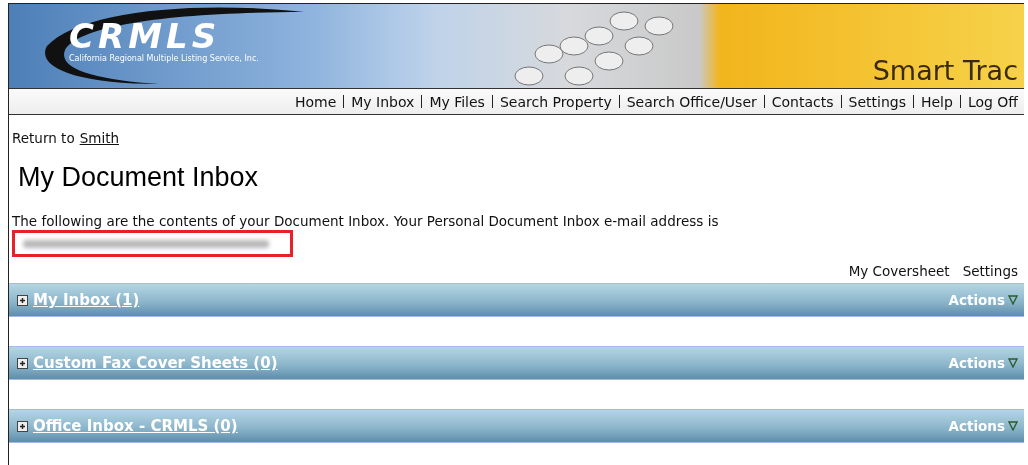  What do you see at coordinates (936, 101) in the screenshot?
I see `nav-link: Help` at bounding box center [936, 101].